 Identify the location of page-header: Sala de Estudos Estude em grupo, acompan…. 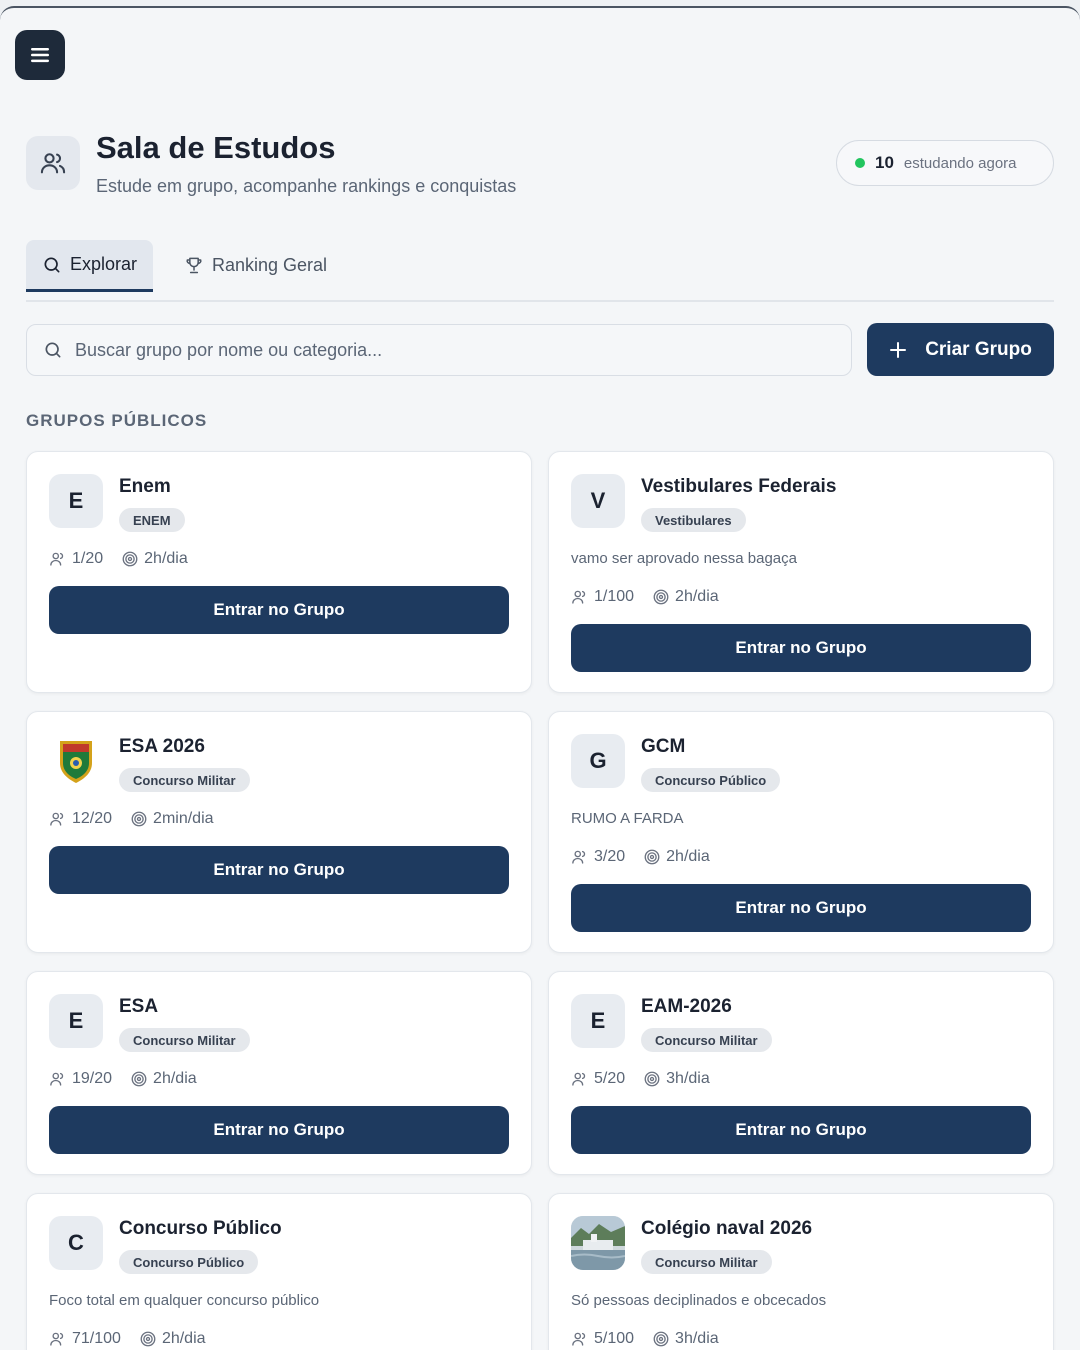
(540, 163).